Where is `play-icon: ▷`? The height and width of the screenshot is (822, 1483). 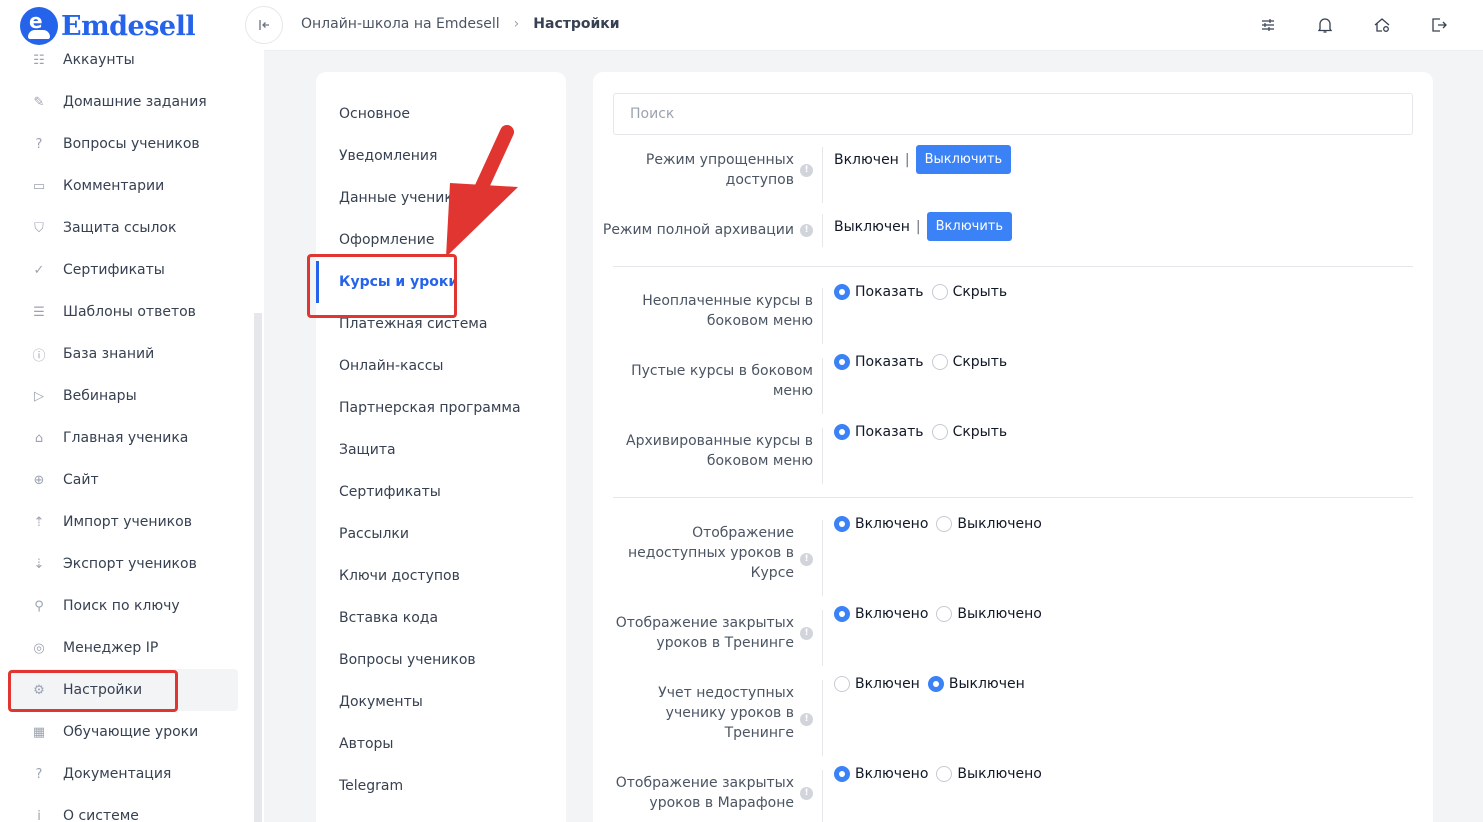 play-icon: ▷ is located at coordinates (39, 396).